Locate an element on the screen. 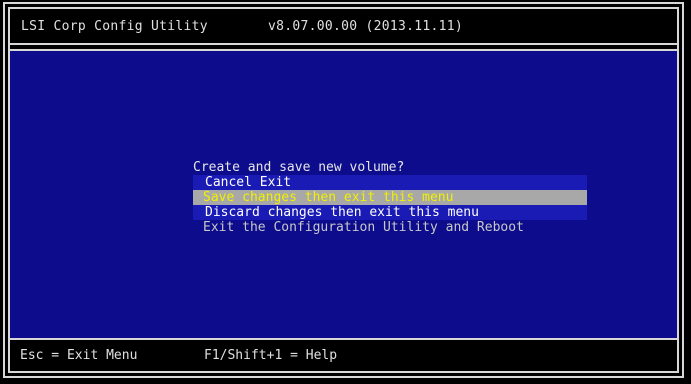 Image resolution: width=691 pixels, height=384 pixels. menu-item-save-and-exit: Save changes then exit this menu is located at coordinates (390, 197).